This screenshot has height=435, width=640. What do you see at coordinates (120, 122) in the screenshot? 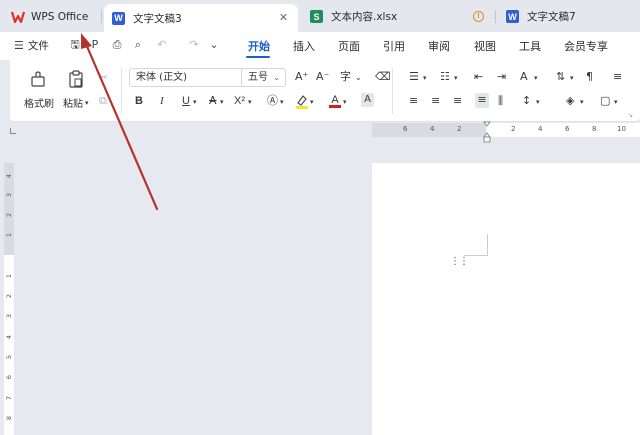
I see `annotation-arrow-icon` at bounding box center [120, 122].